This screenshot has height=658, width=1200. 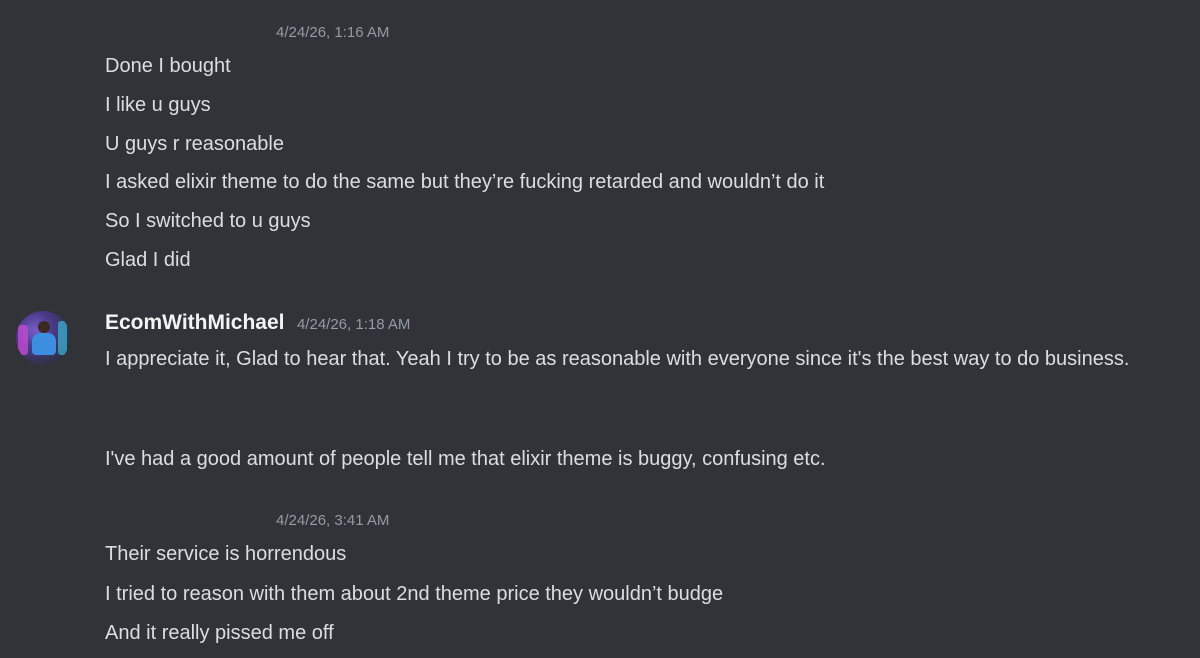 What do you see at coordinates (332, 520) in the screenshot?
I see `message-timestamp: 4/24/26, 3:41 AM` at bounding box center [332, 520].